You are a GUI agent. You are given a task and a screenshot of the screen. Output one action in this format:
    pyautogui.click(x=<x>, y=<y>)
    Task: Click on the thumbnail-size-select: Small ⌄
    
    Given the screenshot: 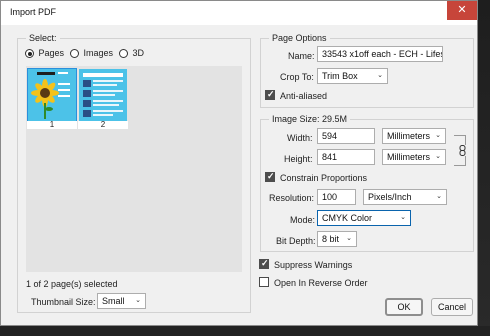 What is the action you would take?
    pyautogui.click(x=121, y=301)
    